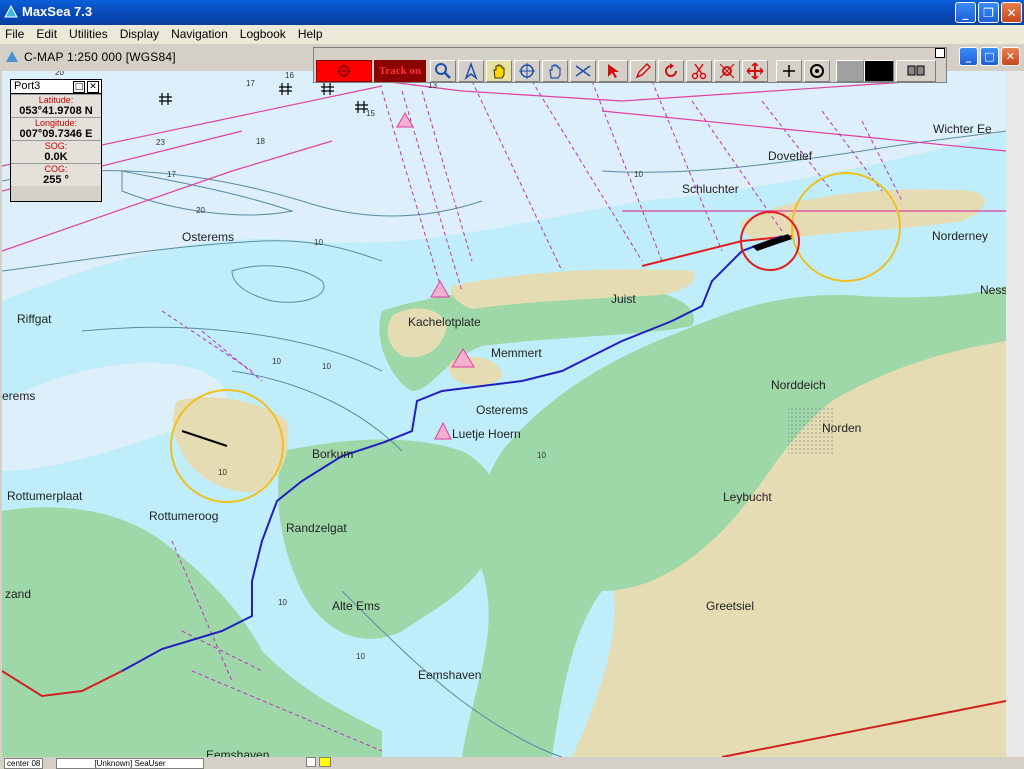  I want to click on scale-tool, so click(583, 71).